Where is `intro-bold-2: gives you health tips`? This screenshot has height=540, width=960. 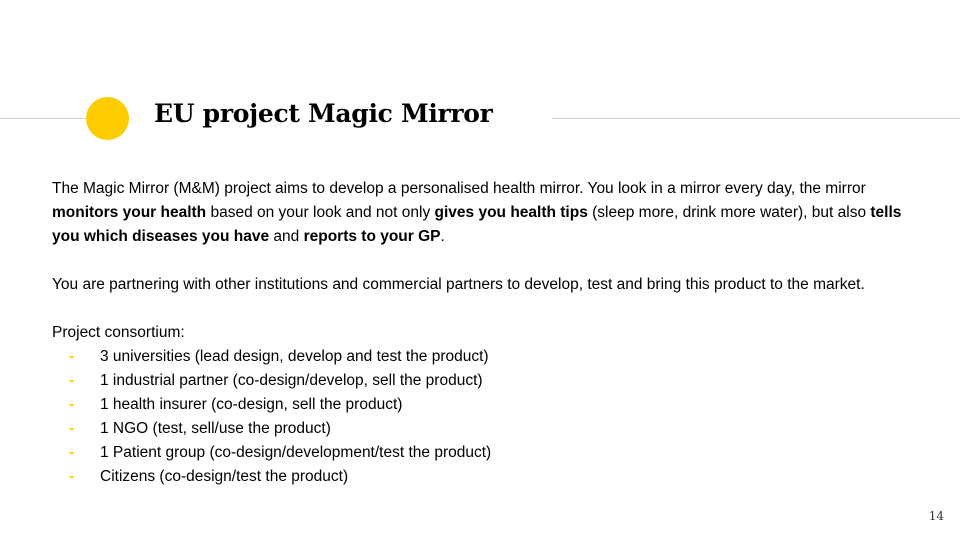 intro-bold-2: gives you health tips is located at coordinates (511, 212).